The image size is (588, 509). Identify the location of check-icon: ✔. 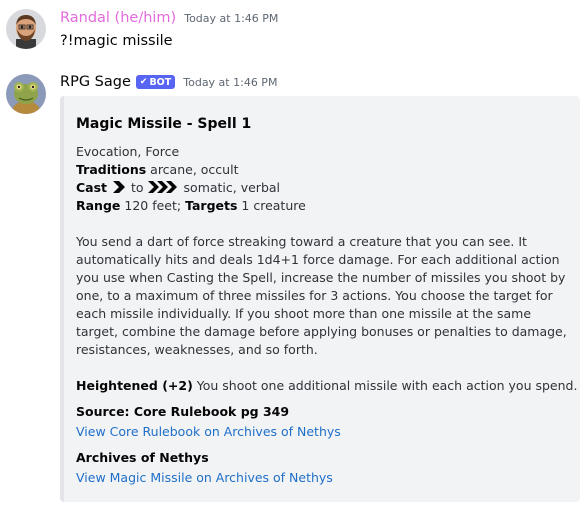
(143, 82).